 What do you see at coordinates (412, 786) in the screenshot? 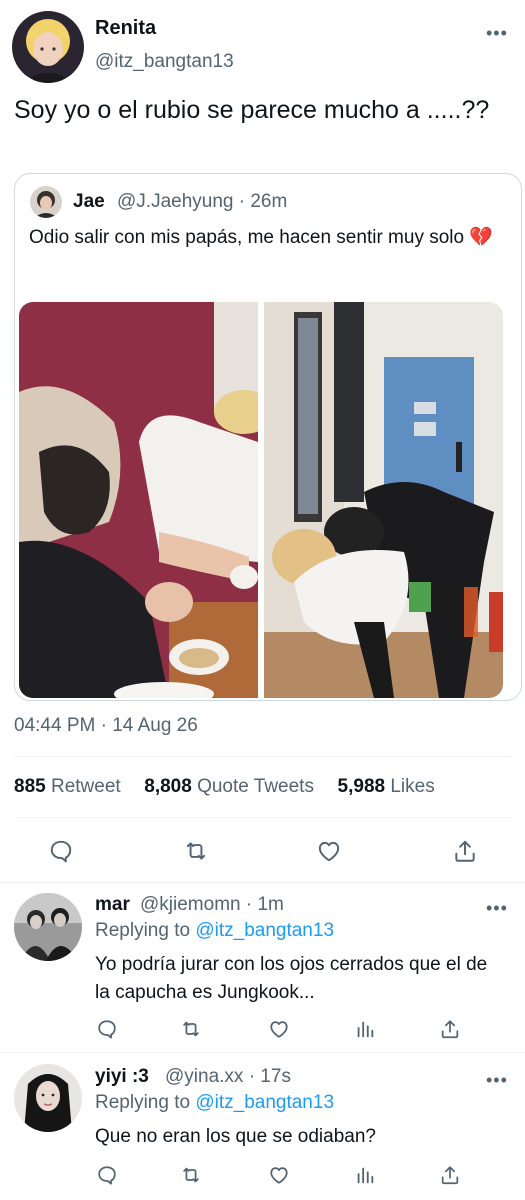
I see `likes-label: Likes` at bounding box center [412, 786].